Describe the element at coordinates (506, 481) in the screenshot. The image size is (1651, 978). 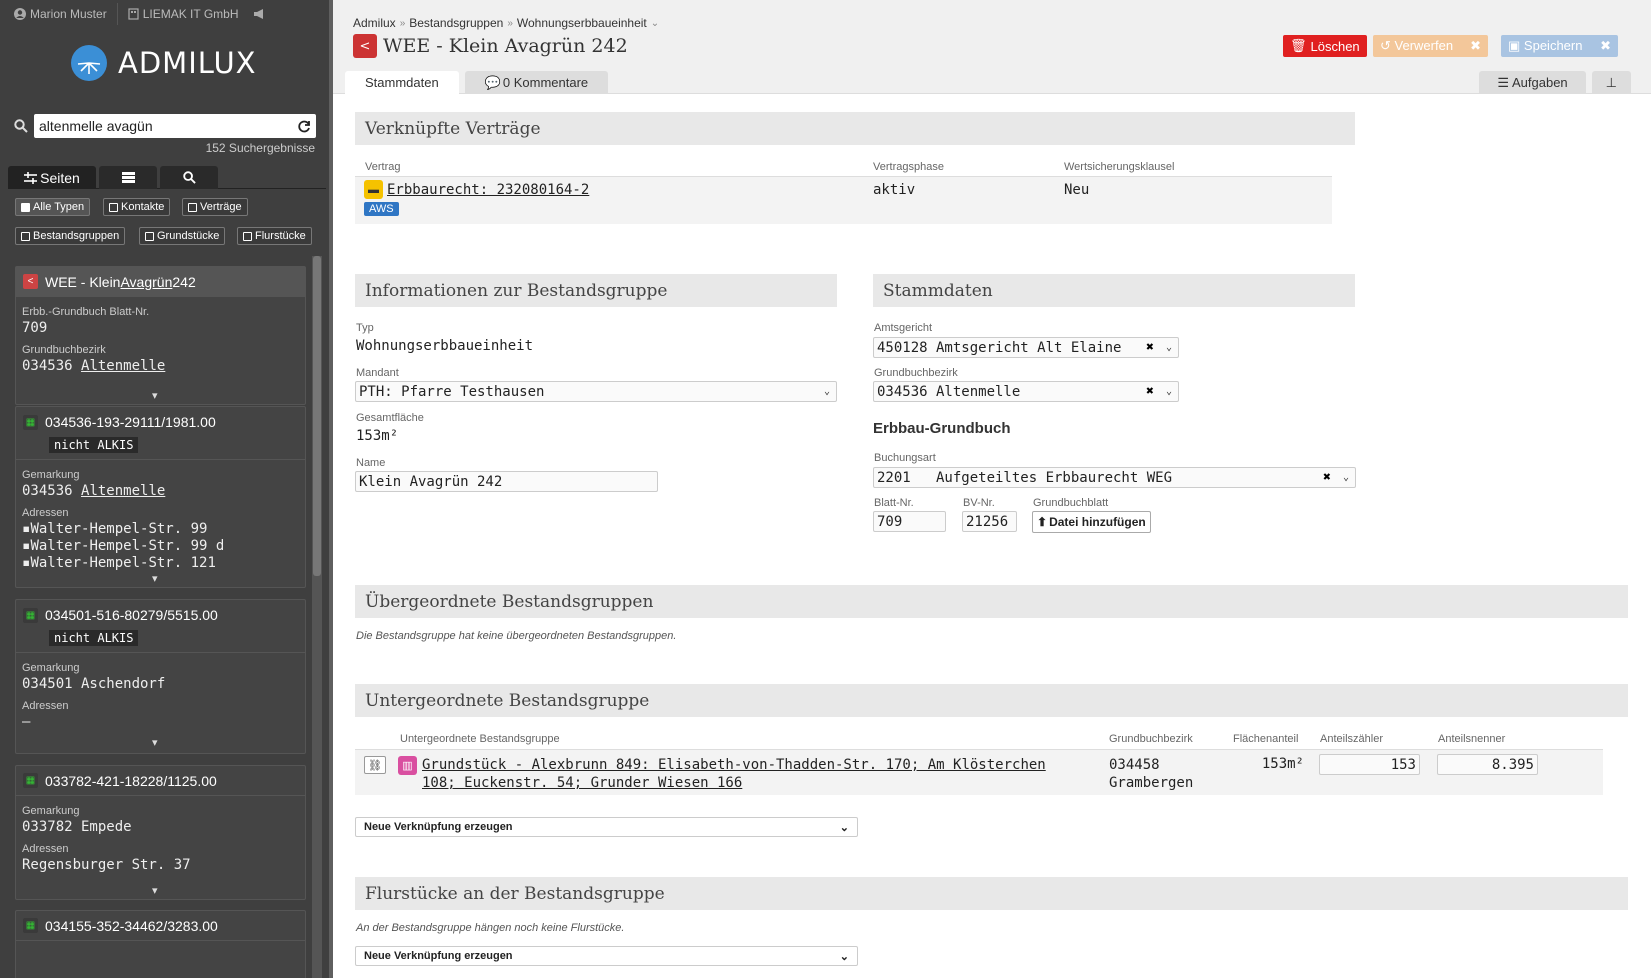
I see `name-field: Klein Avagrün 242` at that location.